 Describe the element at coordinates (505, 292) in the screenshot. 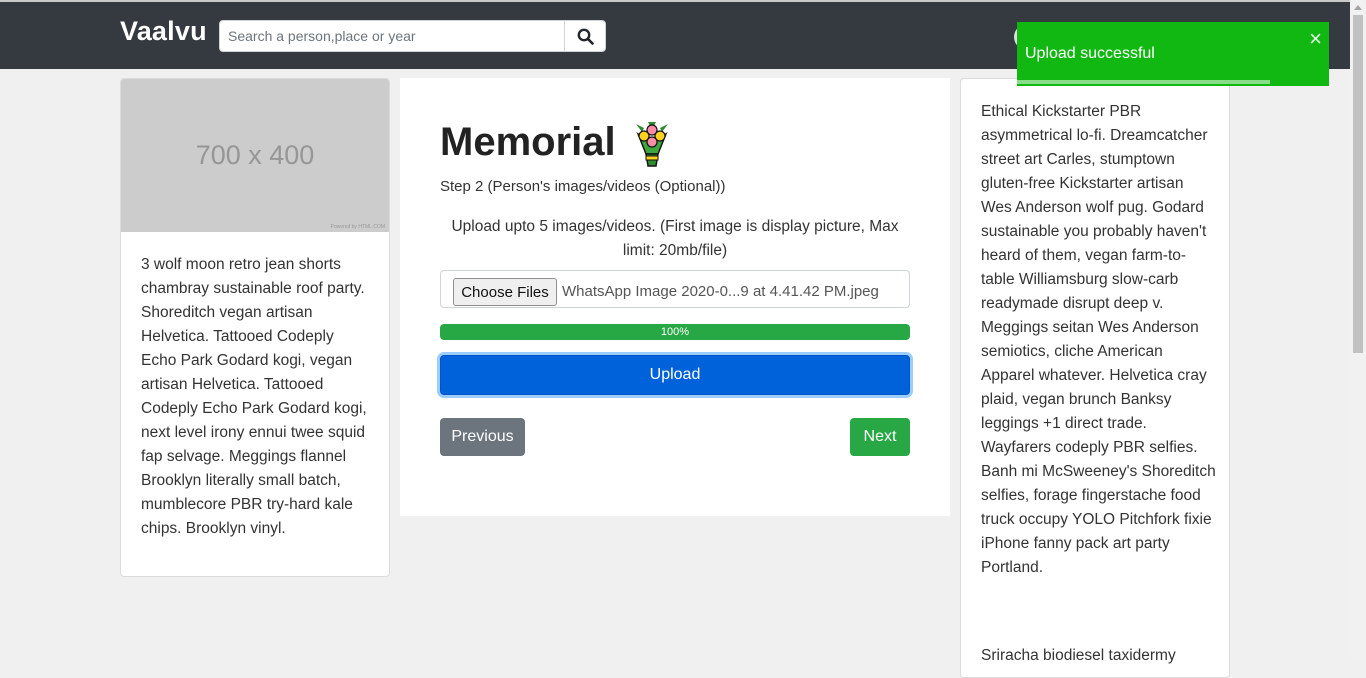

I see `choose-files-button: Choose Files` at that location.